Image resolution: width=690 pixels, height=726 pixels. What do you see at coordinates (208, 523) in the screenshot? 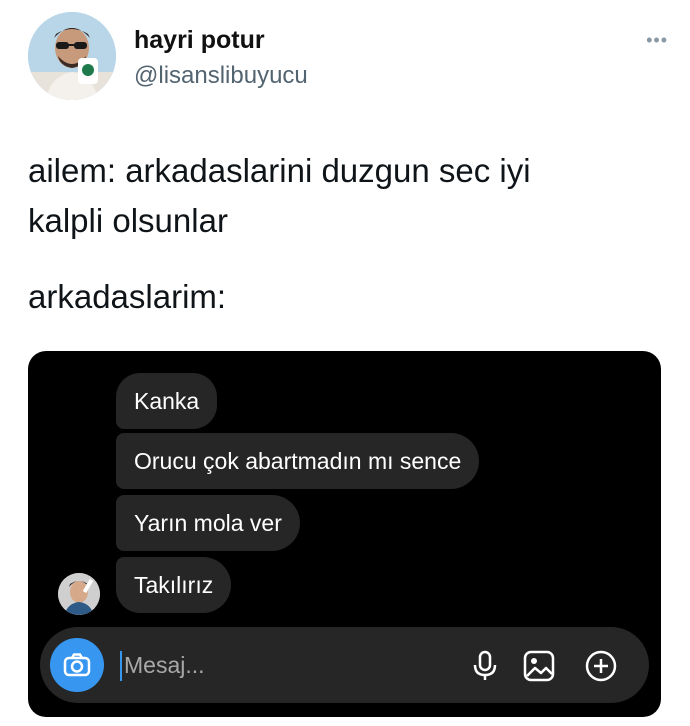
I see `message-bubble: Yarın mola ver` at bounding box center [208, 523].